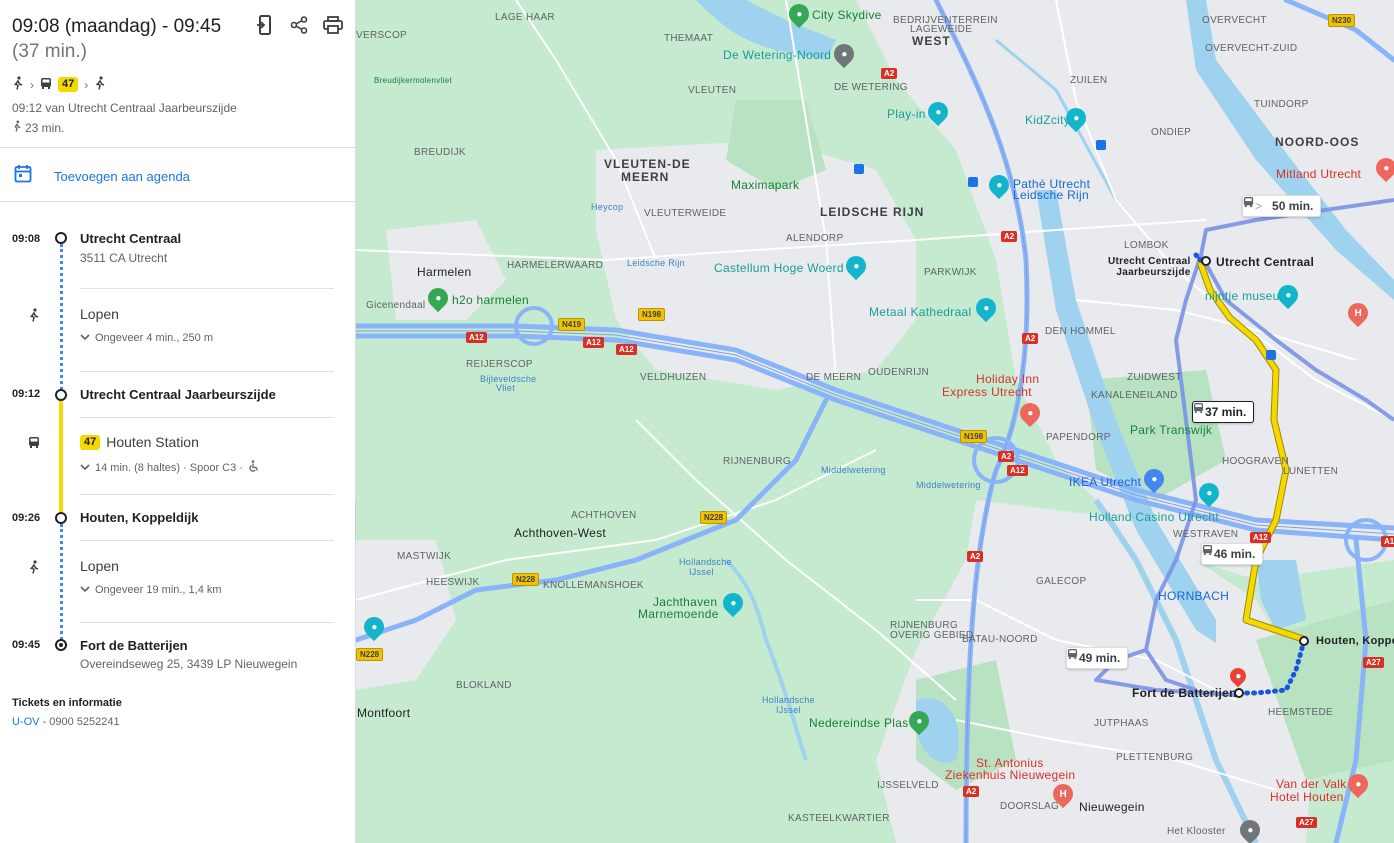  I want to click on map-place-label: NOORD-OOS, so click(1317, 142).